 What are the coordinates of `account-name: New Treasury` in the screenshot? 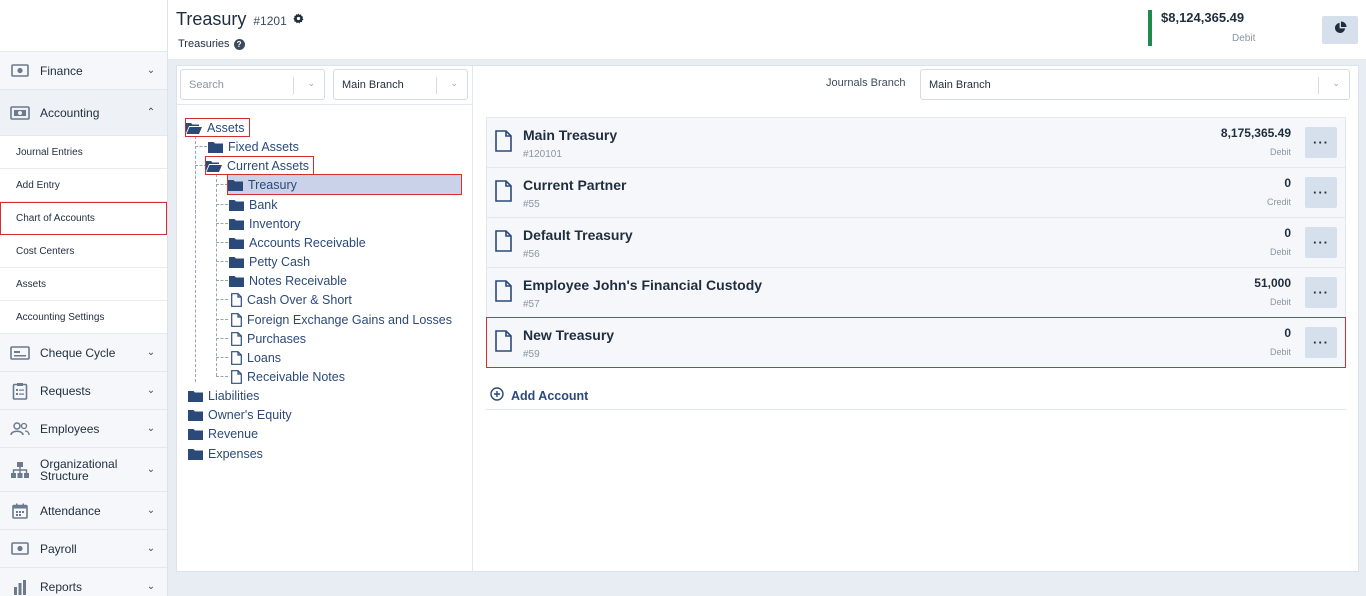 It's located at (569, 335).